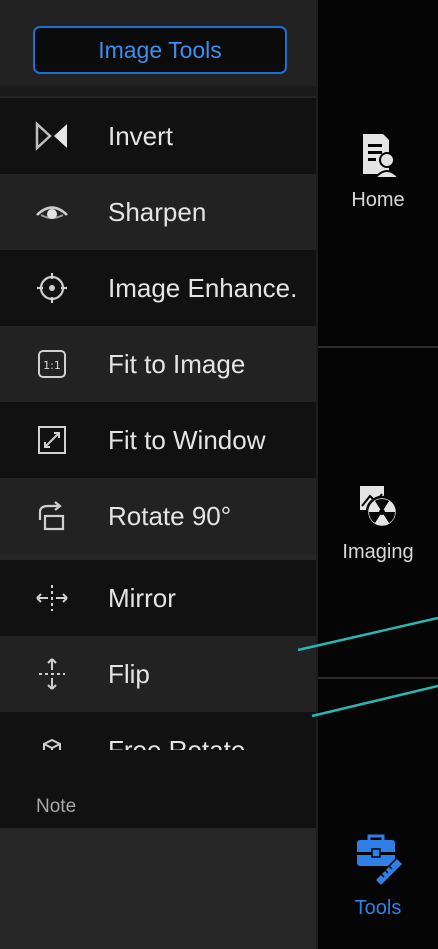 The height and width of the screenshot is (949, 438). I want to click on mirror-icon, so click(52, 598).